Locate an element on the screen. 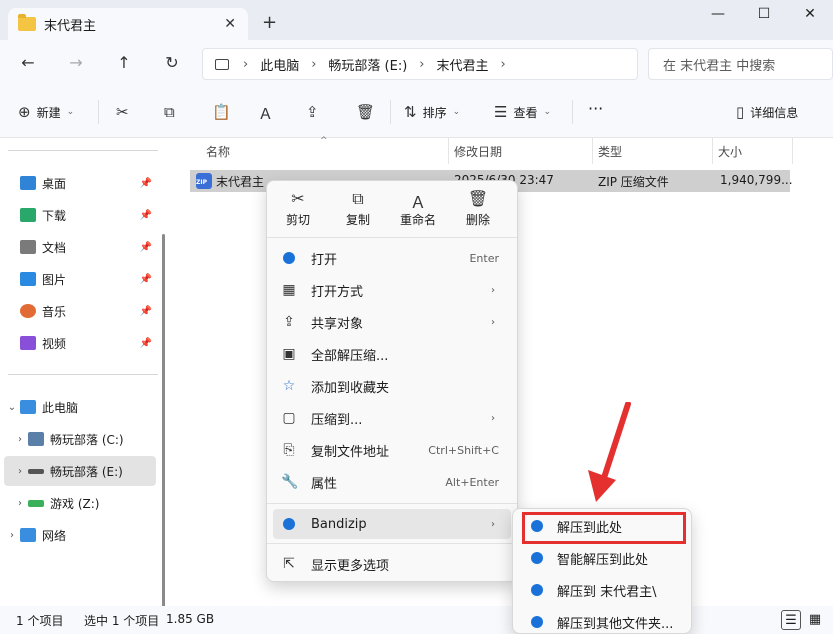 The width and height of the screenshot is (833, 634). sidebar-item-drive-e: › 畅玩部落 (E:) is located at coordinates (80, 471).